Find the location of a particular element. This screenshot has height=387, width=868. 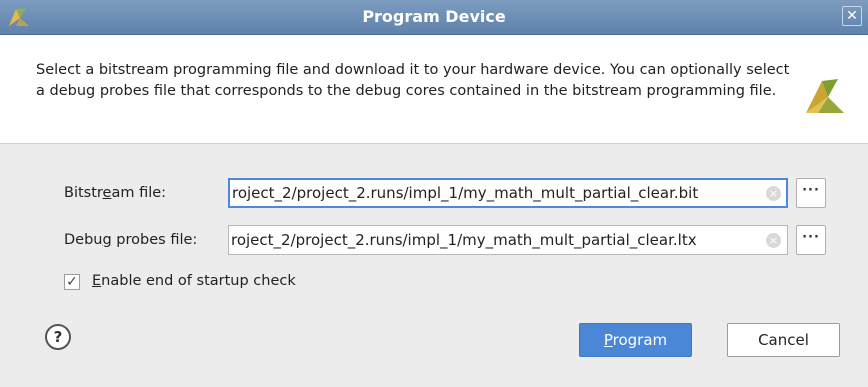

startup-check-mnemonic: E is located at coordinates (97, 281).